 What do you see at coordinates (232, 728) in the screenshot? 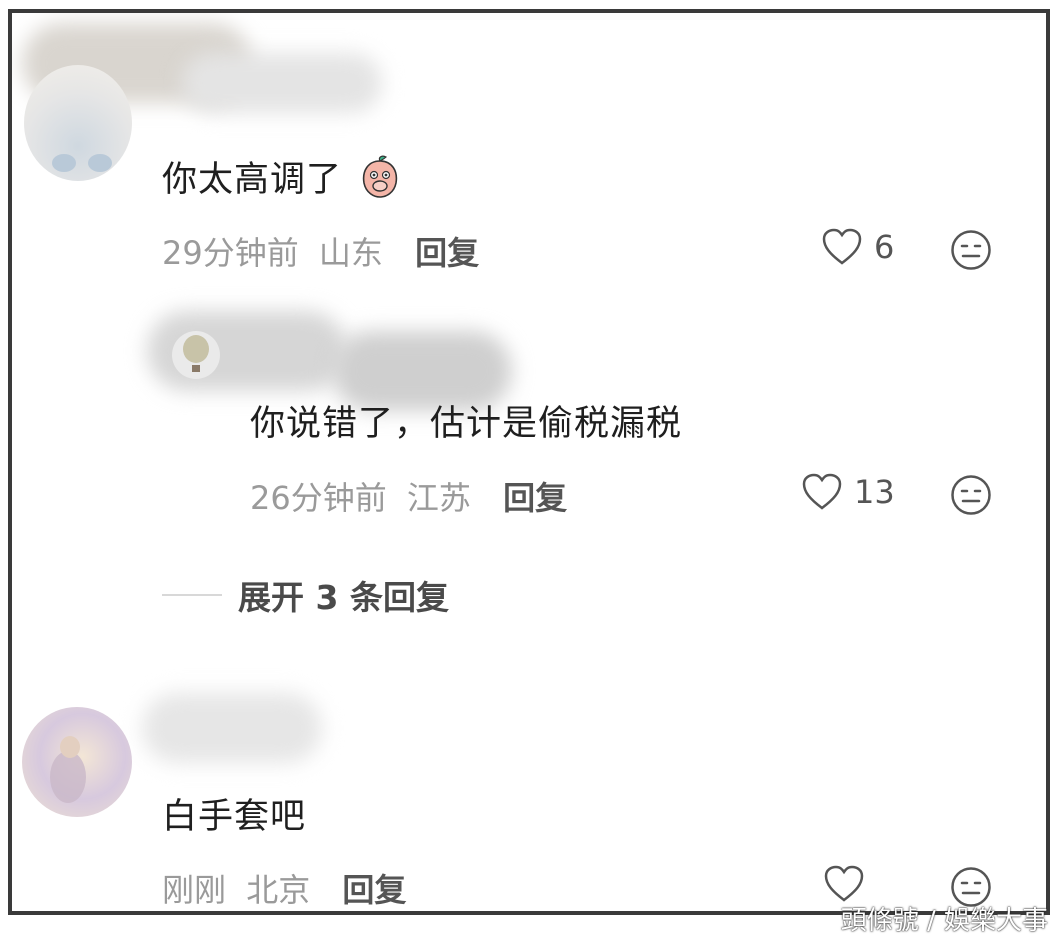
I see `blurred-username` at bounding box center [232, 728].